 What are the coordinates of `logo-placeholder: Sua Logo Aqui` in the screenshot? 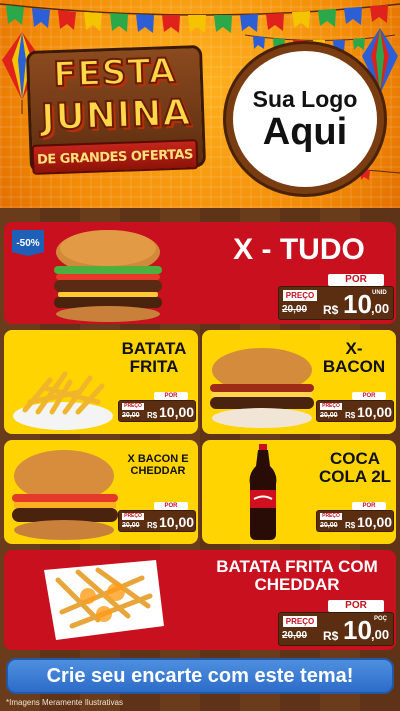 It's located at (305, 119).